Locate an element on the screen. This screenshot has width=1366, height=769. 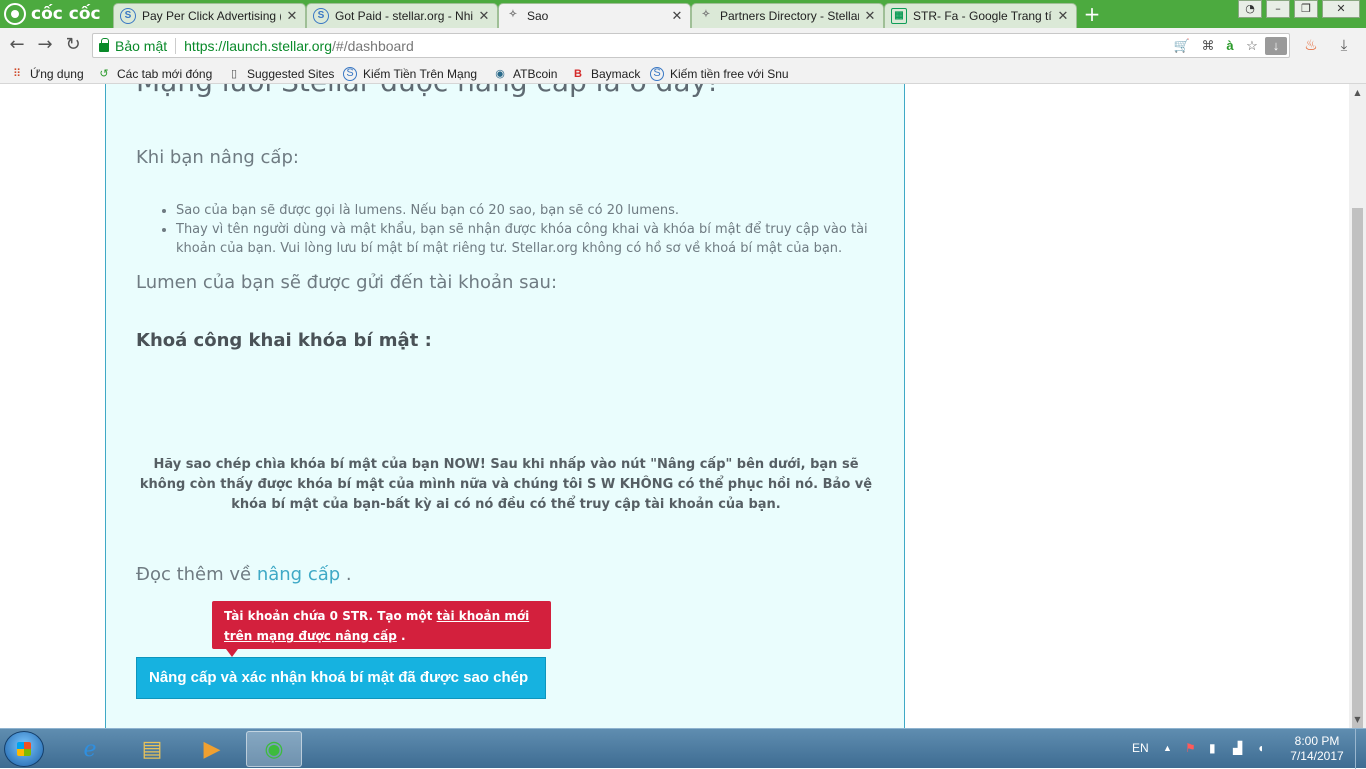
bookmark-apps: ⠿ Ứng dụng is located at coordinates (47, 74).